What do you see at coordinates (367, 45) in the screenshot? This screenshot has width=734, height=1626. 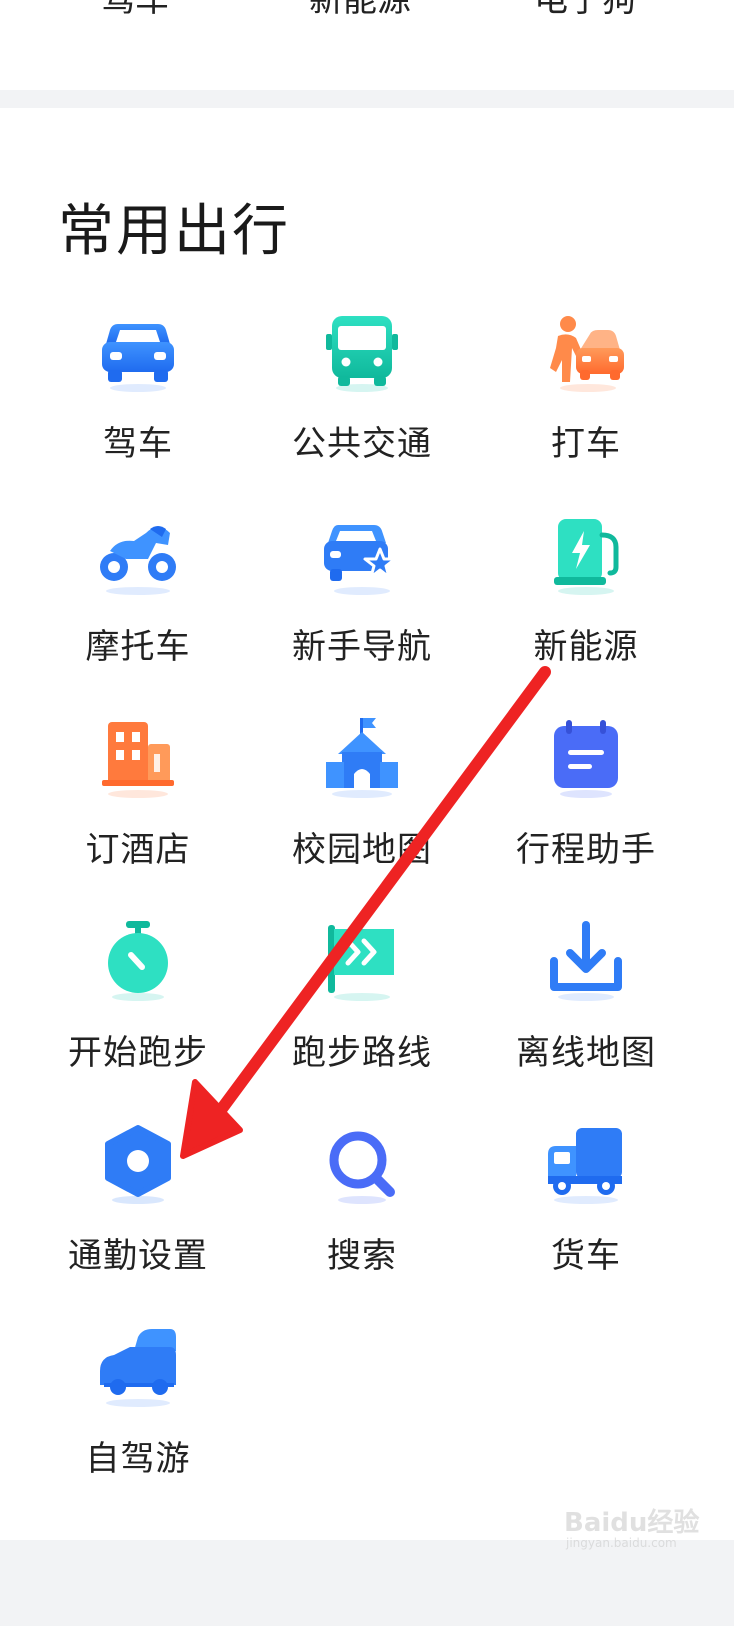 I see `top-shortcuts-row: 驾车 新能源 电子狗` at bounding box center [367, 45].